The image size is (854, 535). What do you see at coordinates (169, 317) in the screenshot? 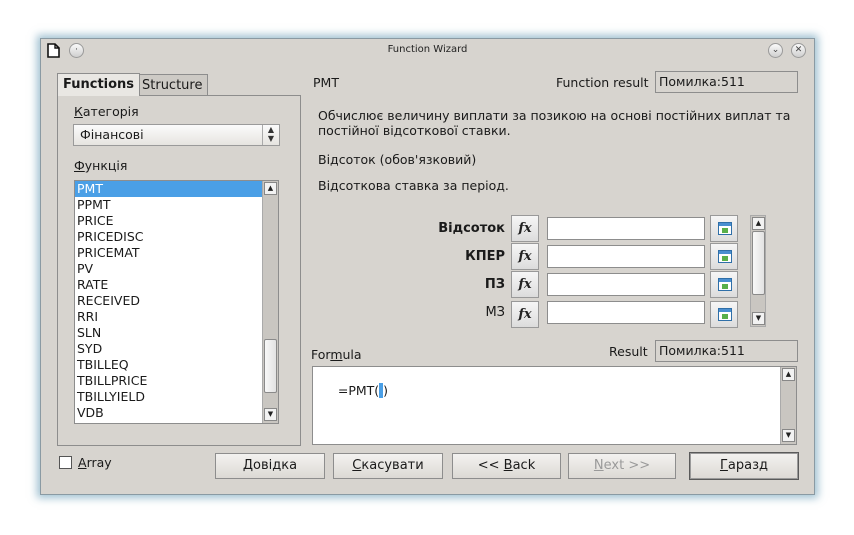
I see `list-item: RRI` at bounding box center [169, 317].